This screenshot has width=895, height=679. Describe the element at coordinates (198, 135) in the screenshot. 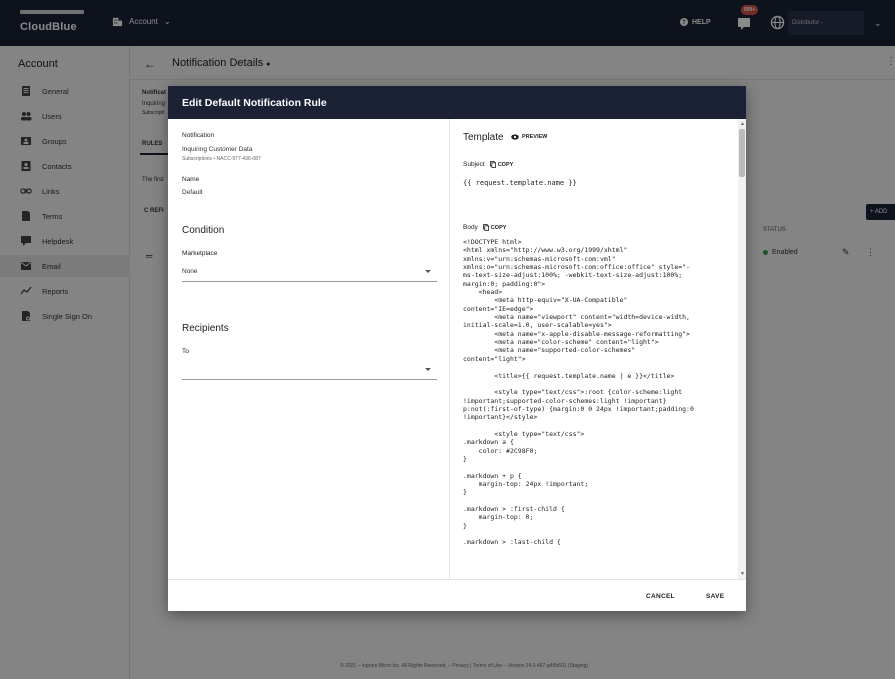

I see `notification-label: Notification` at that location.